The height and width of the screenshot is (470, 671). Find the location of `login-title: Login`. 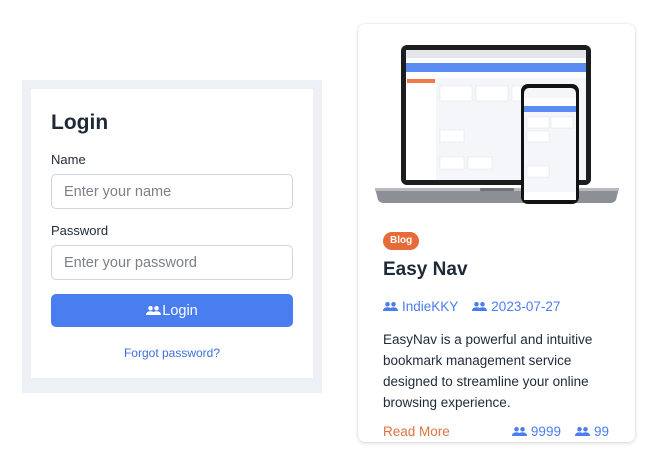

login-title: Login is located at coordinates (80, 122).